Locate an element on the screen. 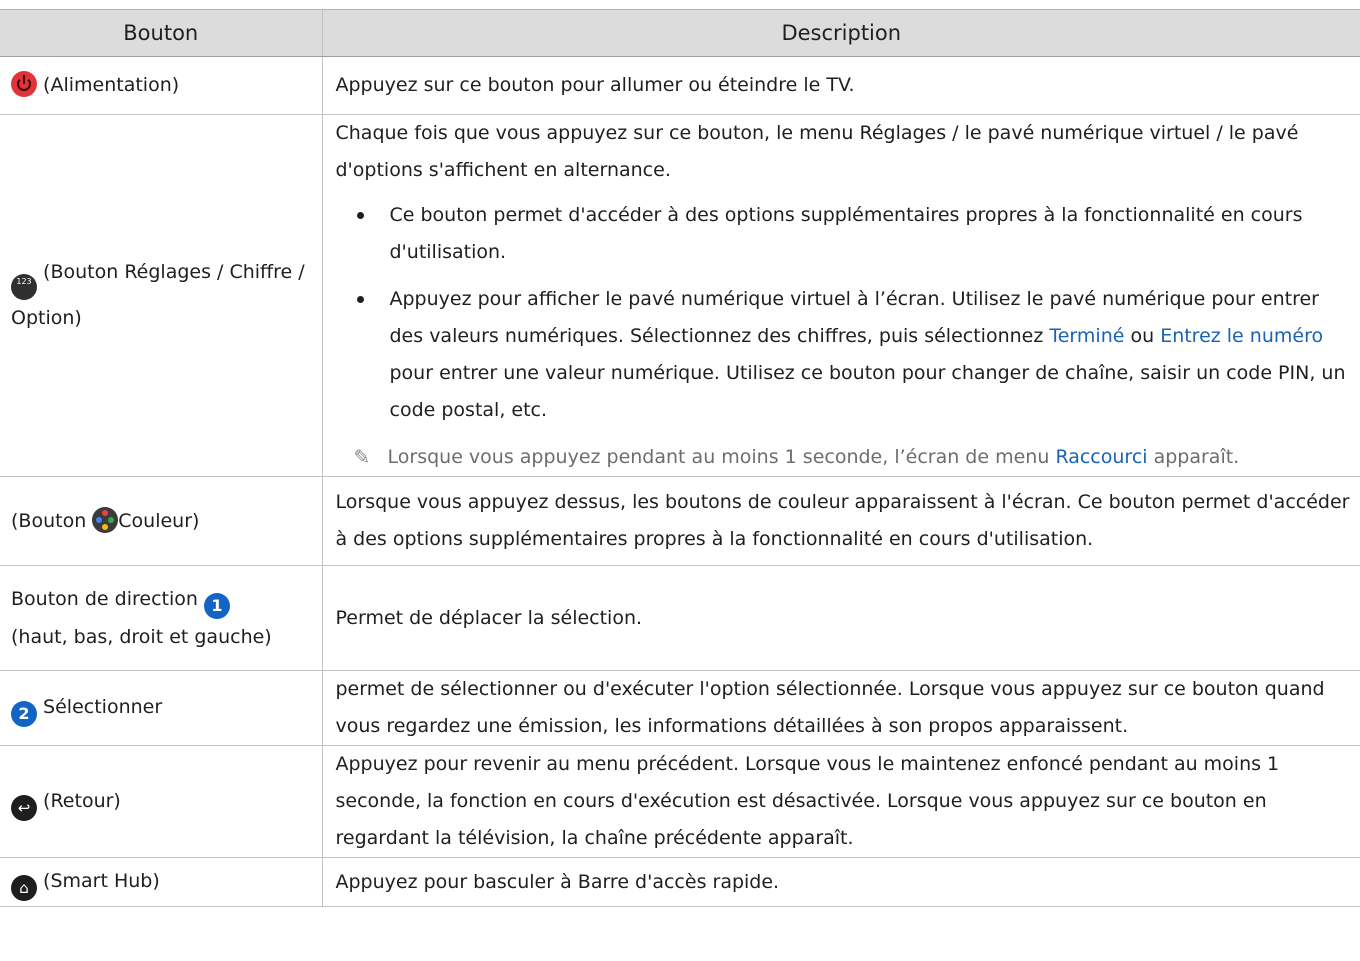  back-arrow-icon: ↩ is located at coordinates (24, 807).